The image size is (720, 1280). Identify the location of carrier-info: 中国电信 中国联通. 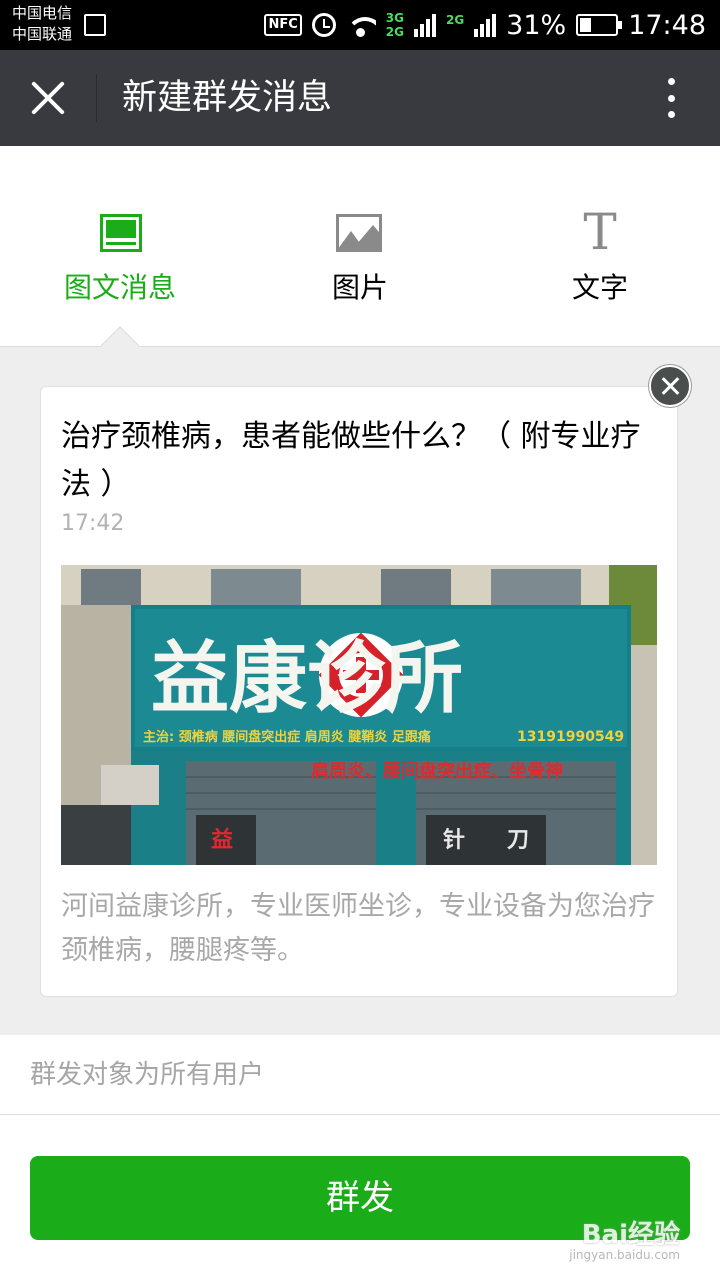
(42, 24).